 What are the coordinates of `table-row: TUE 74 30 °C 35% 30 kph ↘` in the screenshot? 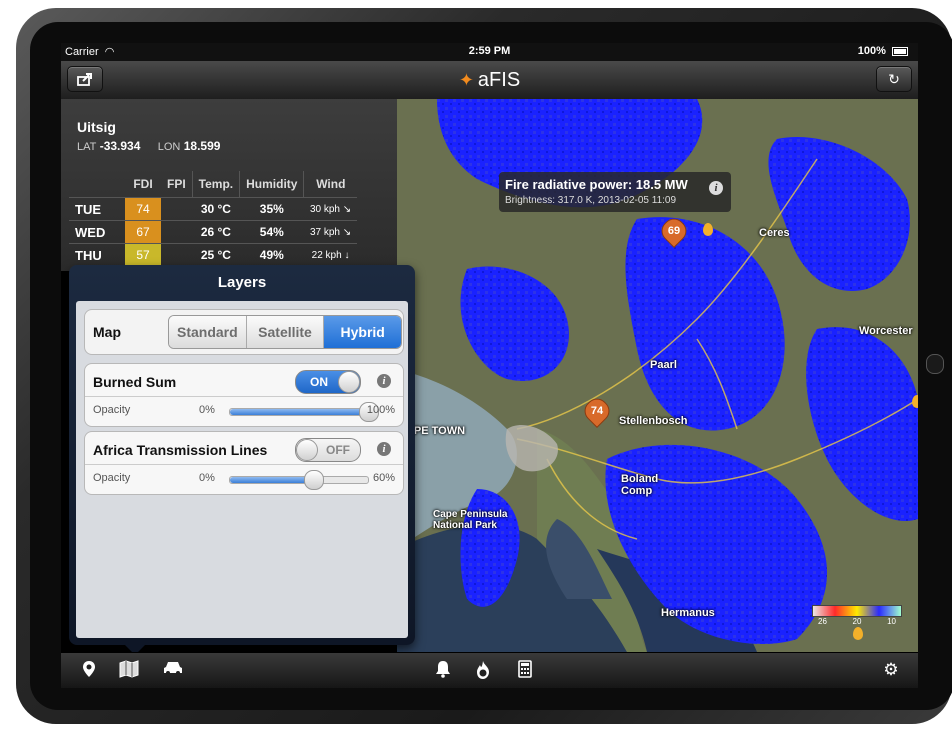 It's located at (213, 209).